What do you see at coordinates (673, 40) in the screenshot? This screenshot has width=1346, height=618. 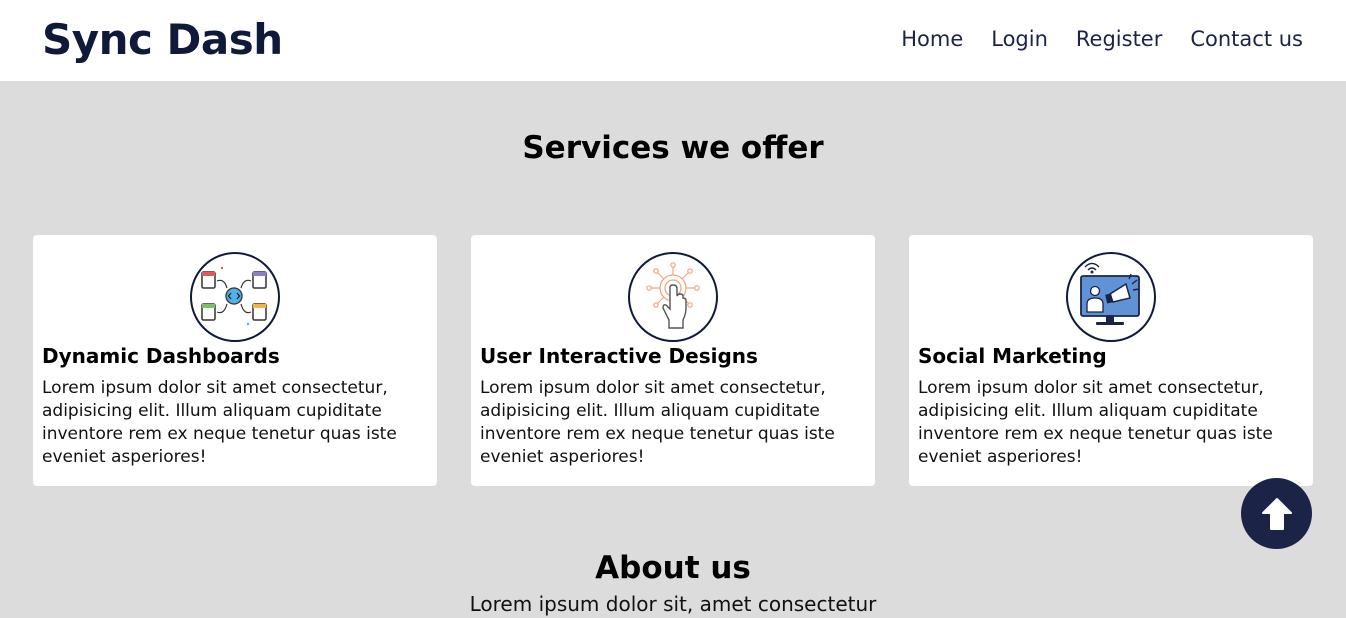 I see `site-header: Sync Dash Home Login Register Contact us` at bounding box center [673, 40].